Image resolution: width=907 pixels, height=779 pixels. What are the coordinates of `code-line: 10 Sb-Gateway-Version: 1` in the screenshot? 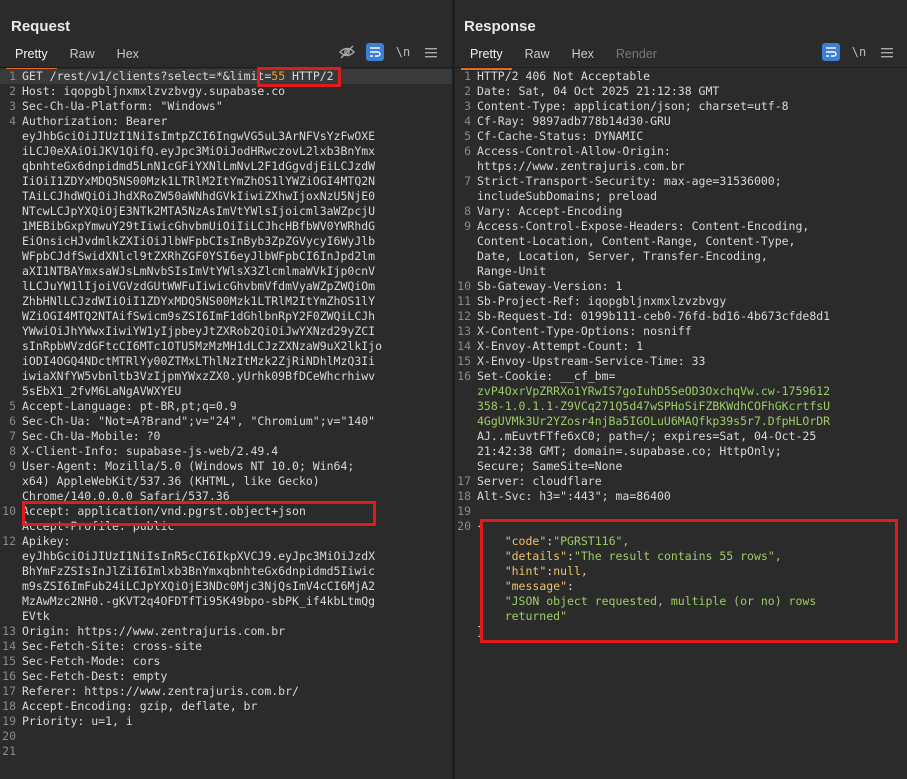 It's located at (681, 286).